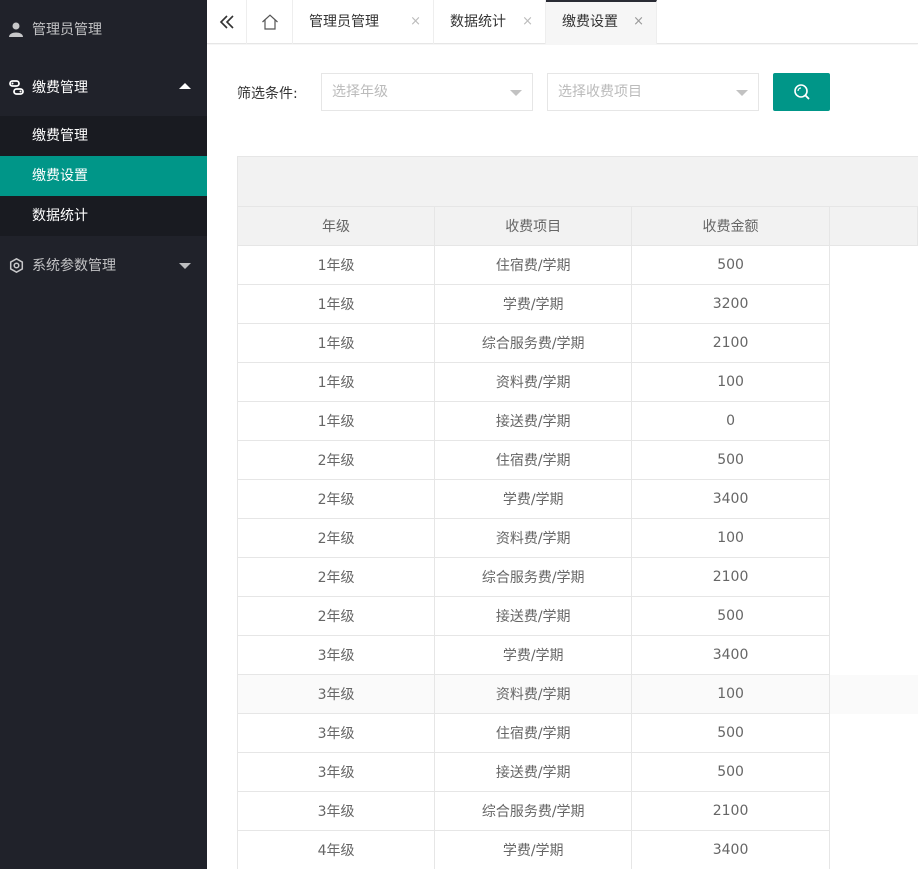 This screenshot has width=918, height=869. What do you see at coordinates (74, 266) in the screenshot?
I see `sidebar-item-label: 系统参数管理` at bounding box center [74, 266].